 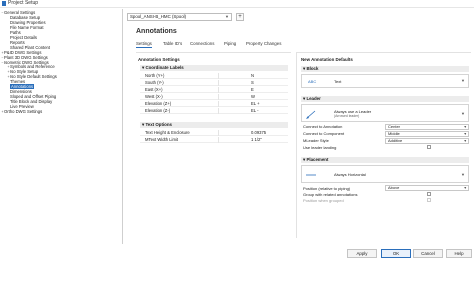 I want to click on leader-section-label: Leader, so click(x=313, y=98).